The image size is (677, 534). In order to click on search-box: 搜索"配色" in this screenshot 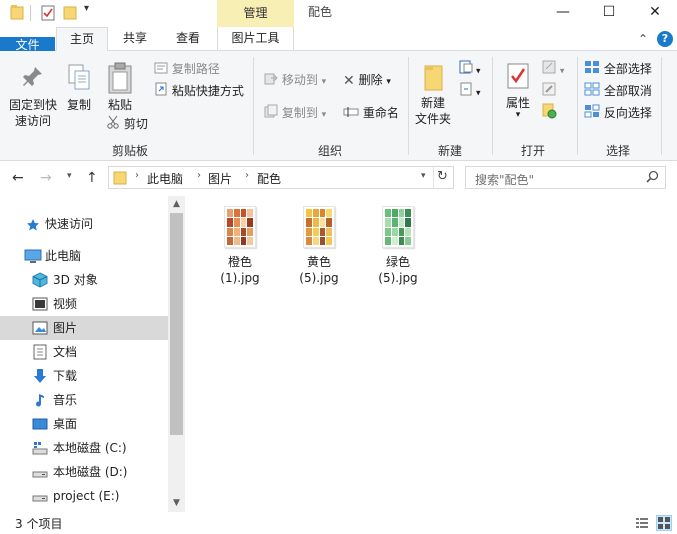, I will do `click(565, 177)`.